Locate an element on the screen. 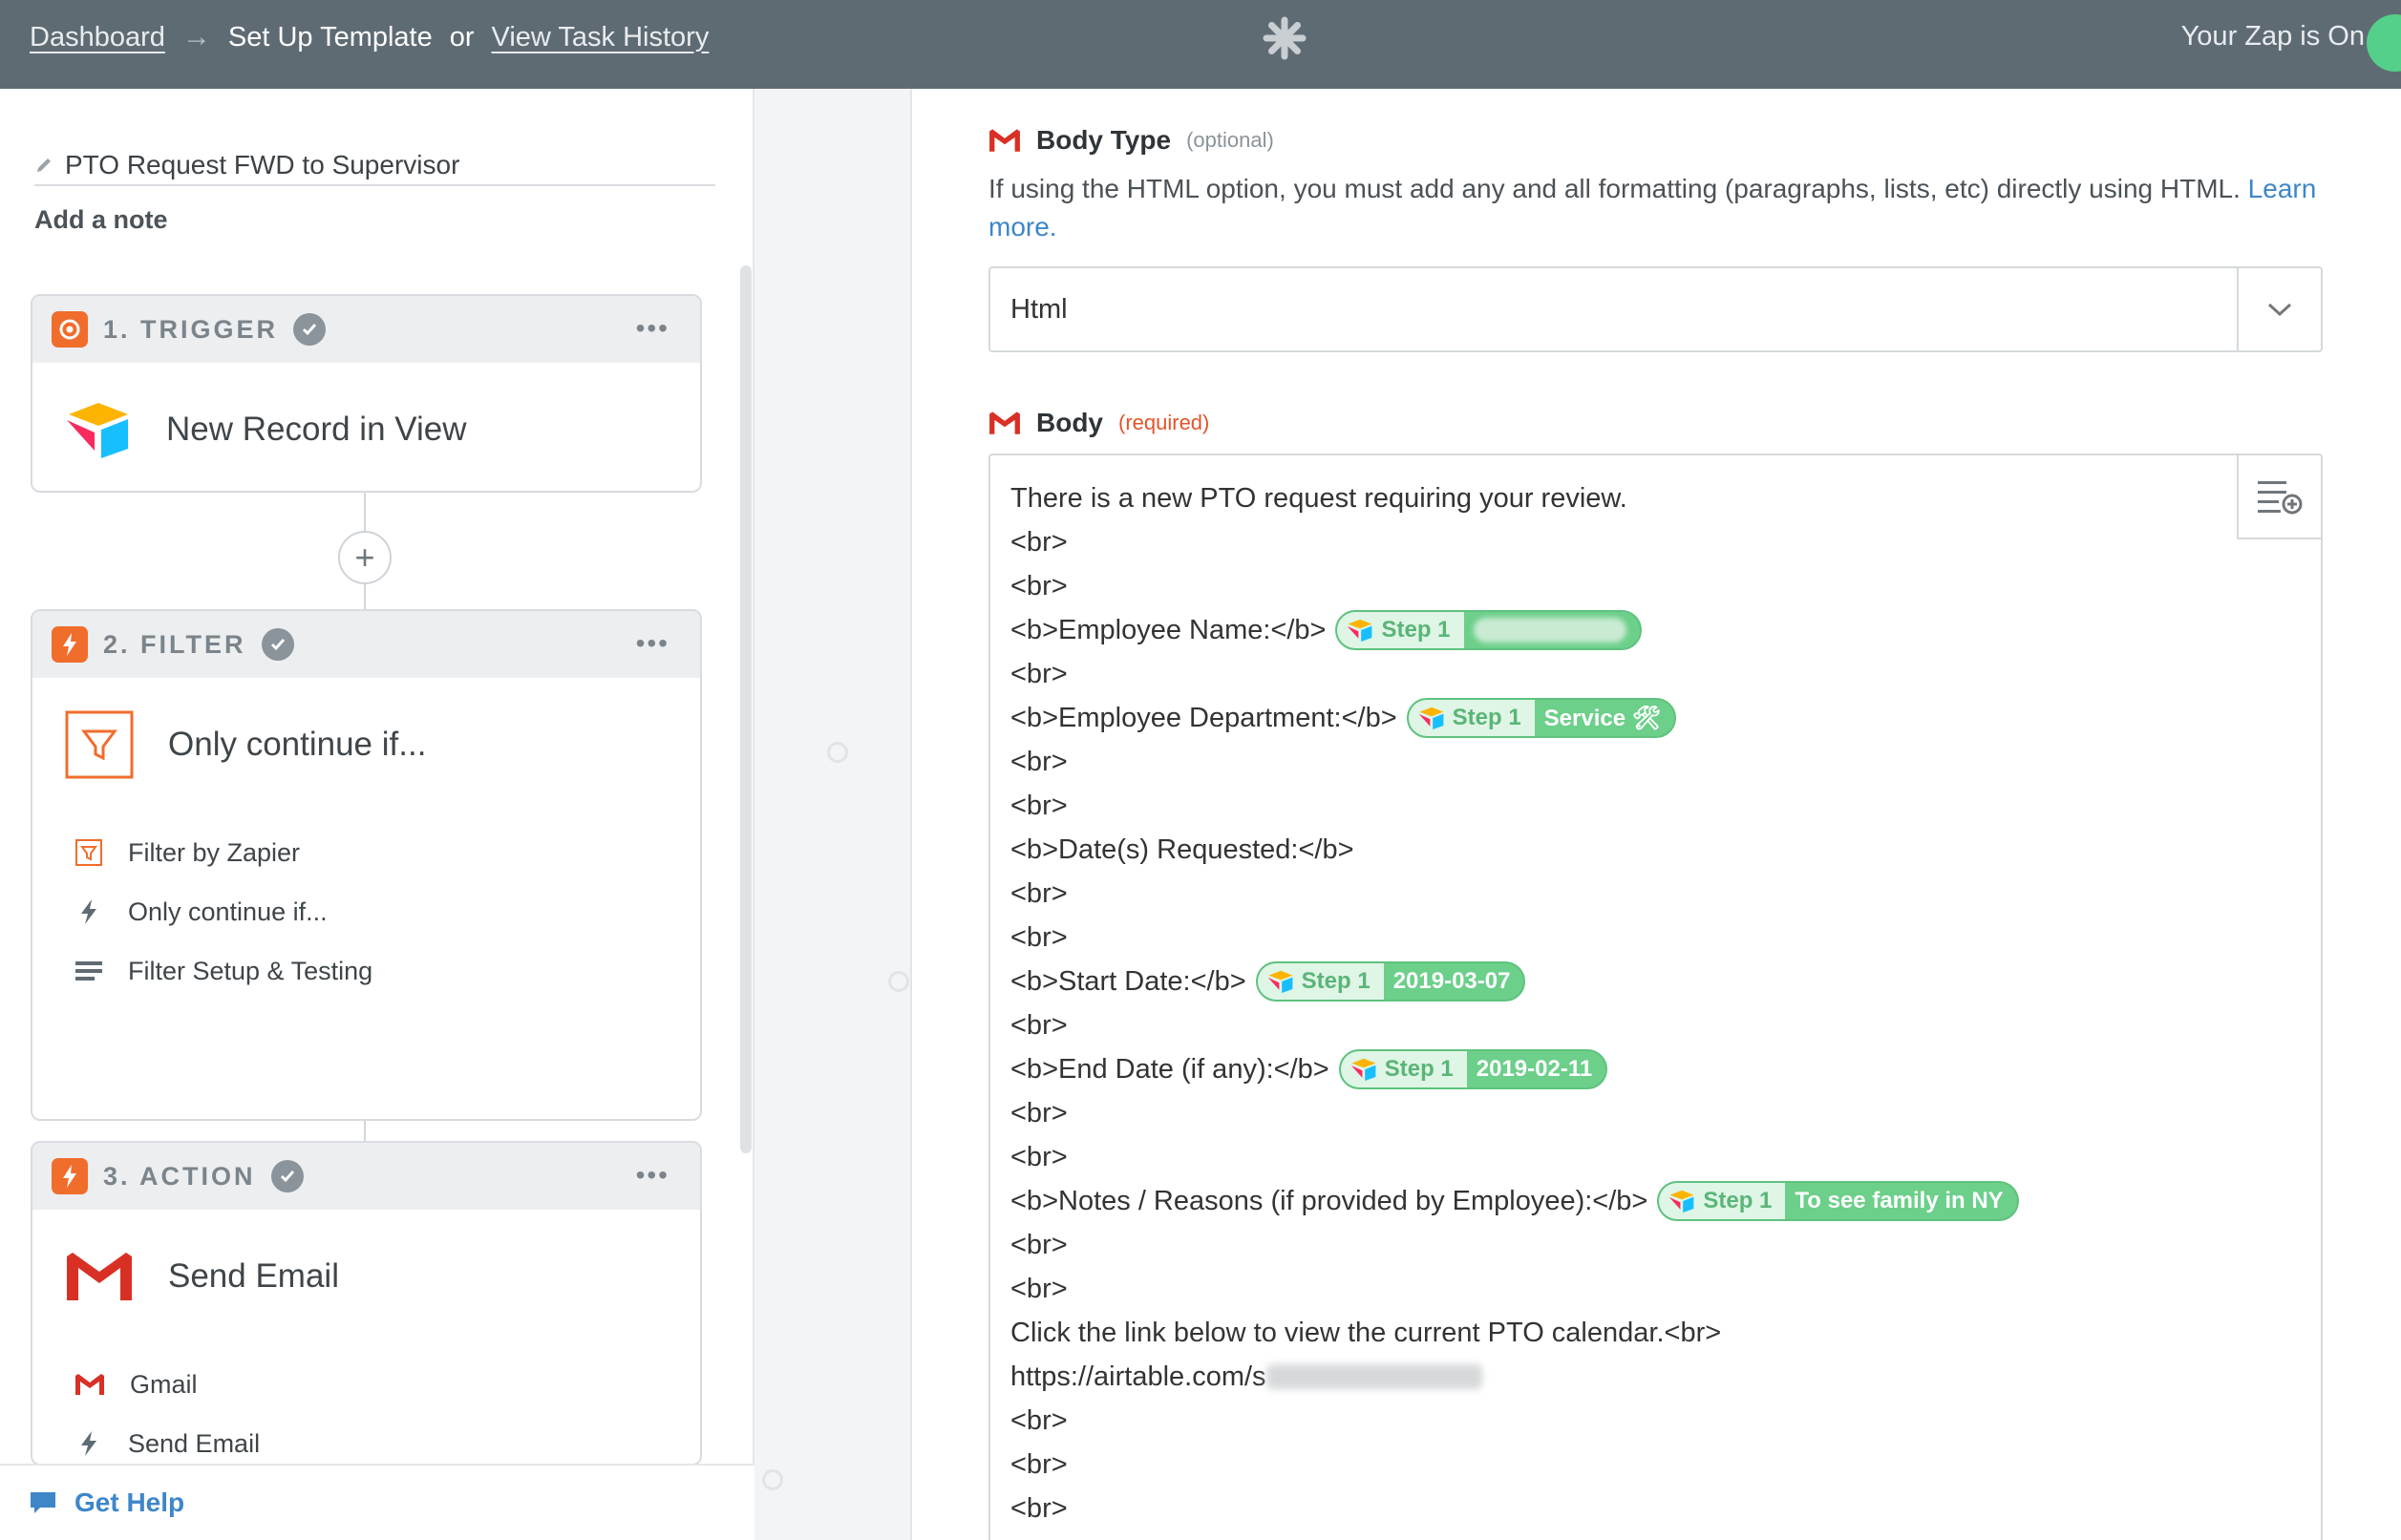 Image resolution: width=2401 pixels, height=1540 pixels. redacted-value is located at coordinates (1549, 630).